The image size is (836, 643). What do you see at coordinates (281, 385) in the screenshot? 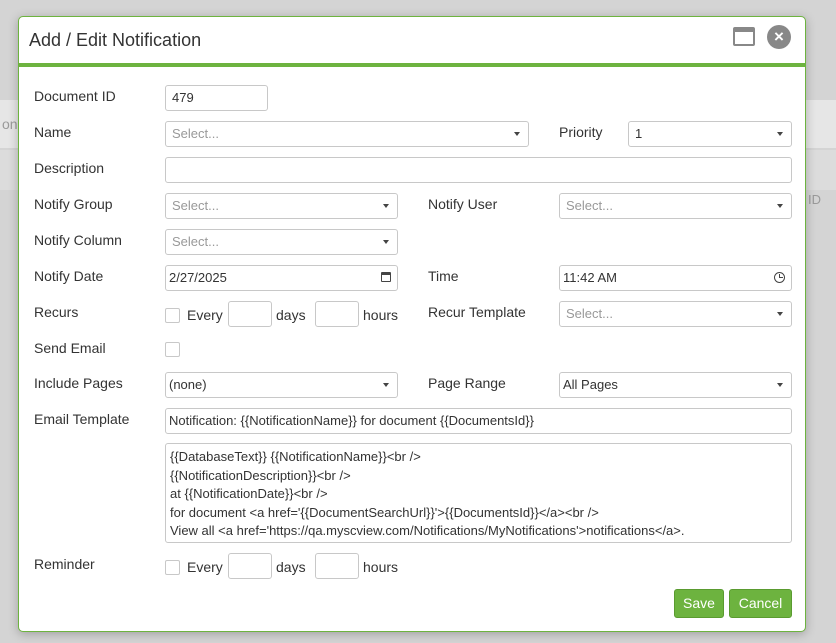
I see `include-pages-select: (none)` at bounding box center [281, 385].